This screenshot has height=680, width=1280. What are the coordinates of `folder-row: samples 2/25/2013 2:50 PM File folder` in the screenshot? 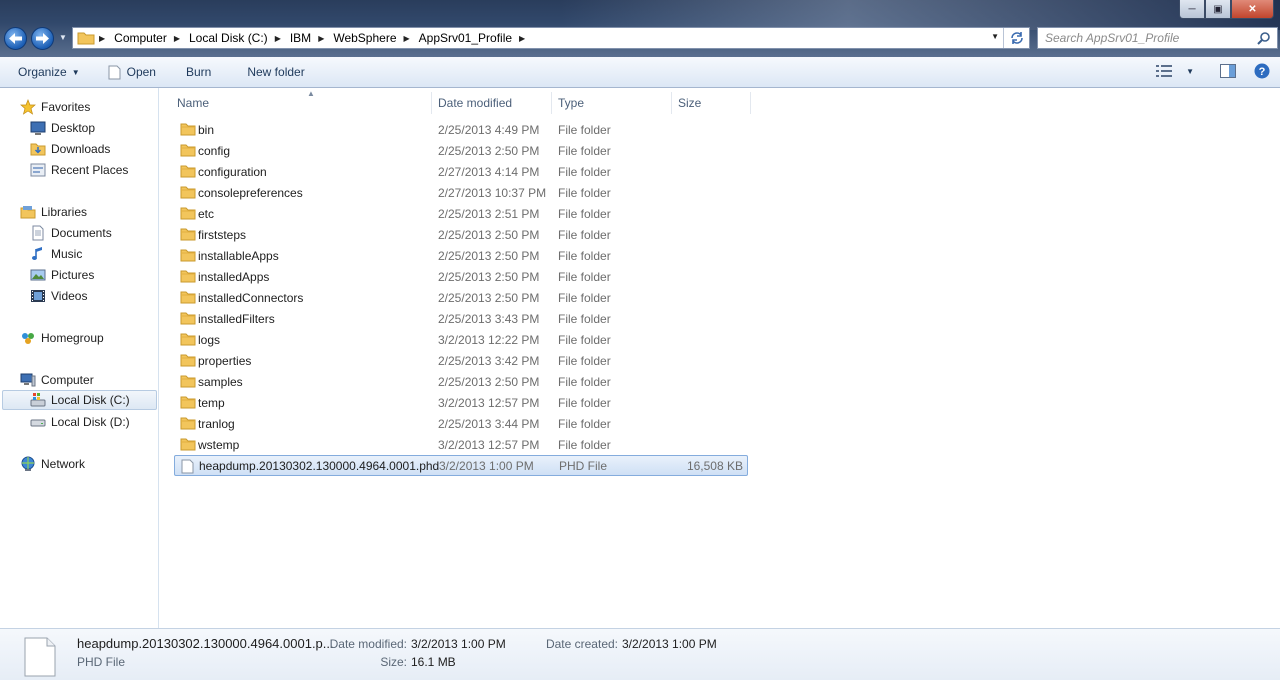 It's located at (461, 381).